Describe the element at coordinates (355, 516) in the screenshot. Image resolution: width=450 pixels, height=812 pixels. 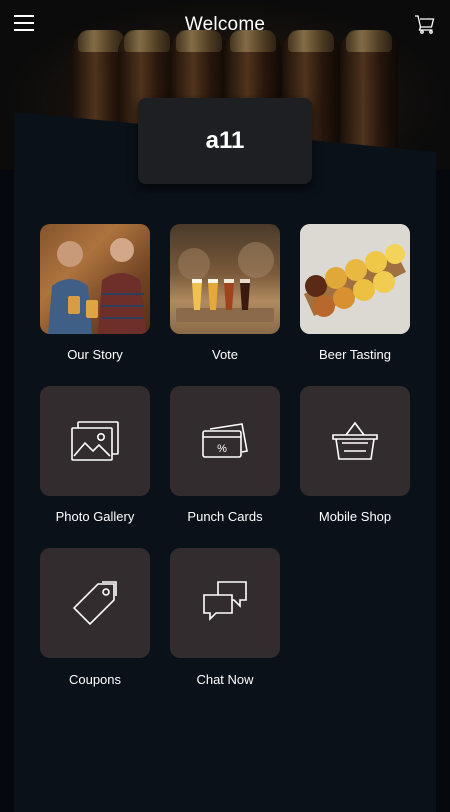
I see `tile-label-mobile-shop: Mobile Shop` at that location.